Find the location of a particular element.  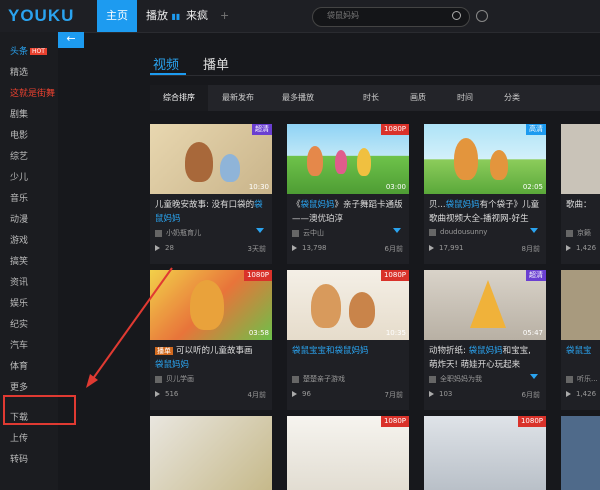

filter-duration: 时长 is located at coordinates (371, 98).